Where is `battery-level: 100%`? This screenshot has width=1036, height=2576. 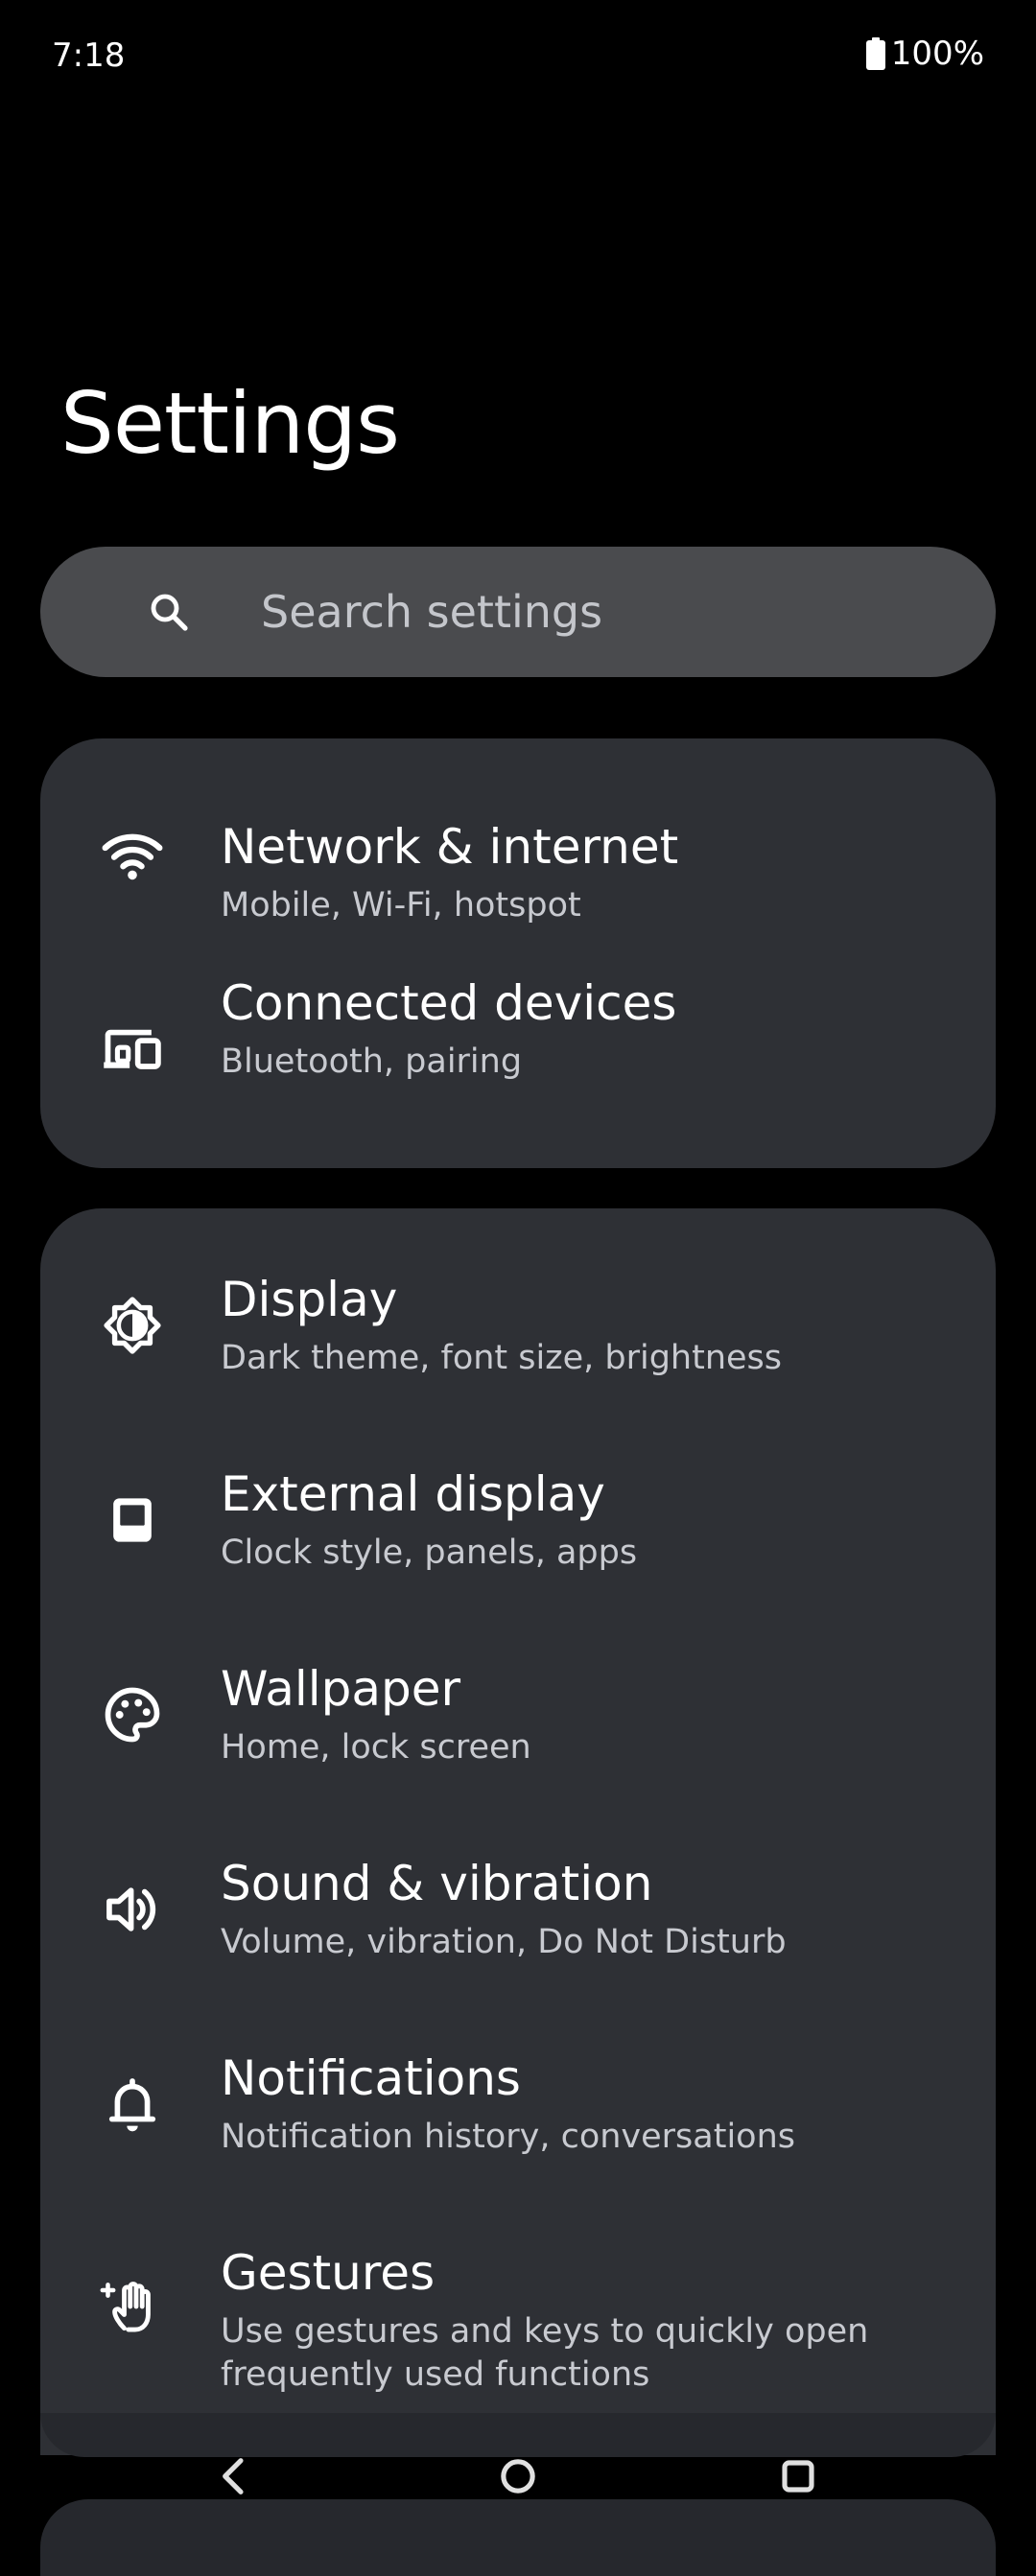
battery-level: 100% is located at coordinates (937, 54).